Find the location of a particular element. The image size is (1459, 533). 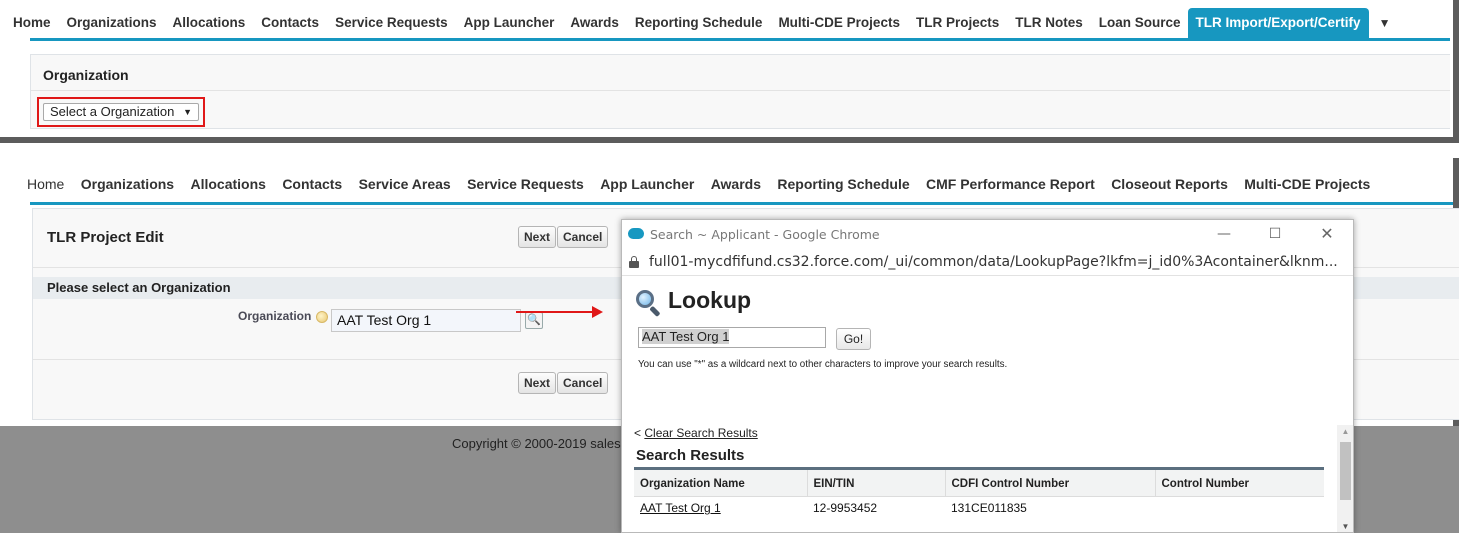

annotation-arrow is located at coordinates (555, 312).